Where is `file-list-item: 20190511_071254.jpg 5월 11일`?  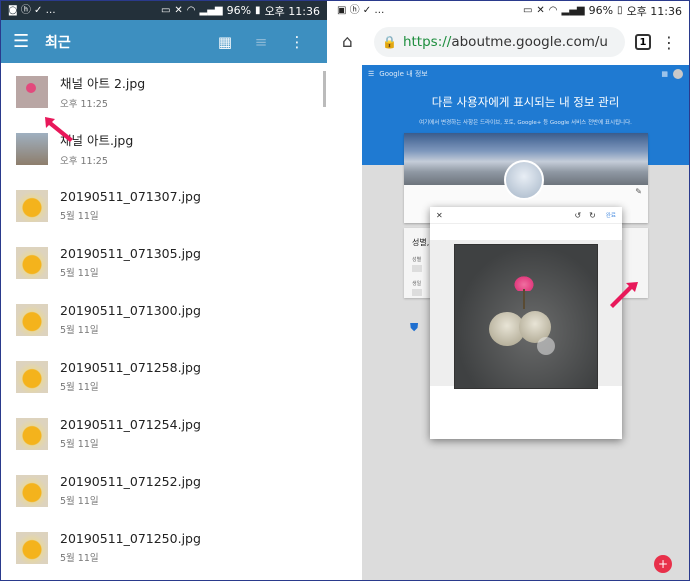
file-list-item: 20190511_071254.jpg 5월 11일 is located at coordinates (164, 433).